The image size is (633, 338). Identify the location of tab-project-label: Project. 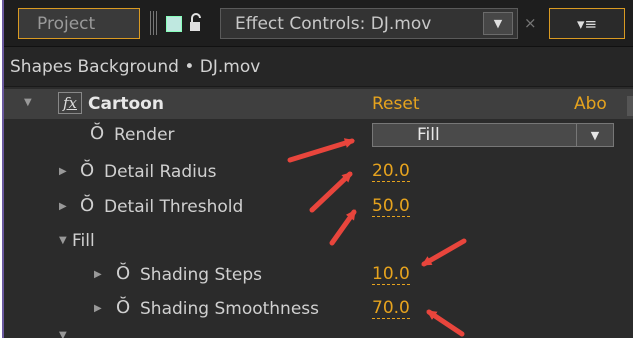
(66, 23).